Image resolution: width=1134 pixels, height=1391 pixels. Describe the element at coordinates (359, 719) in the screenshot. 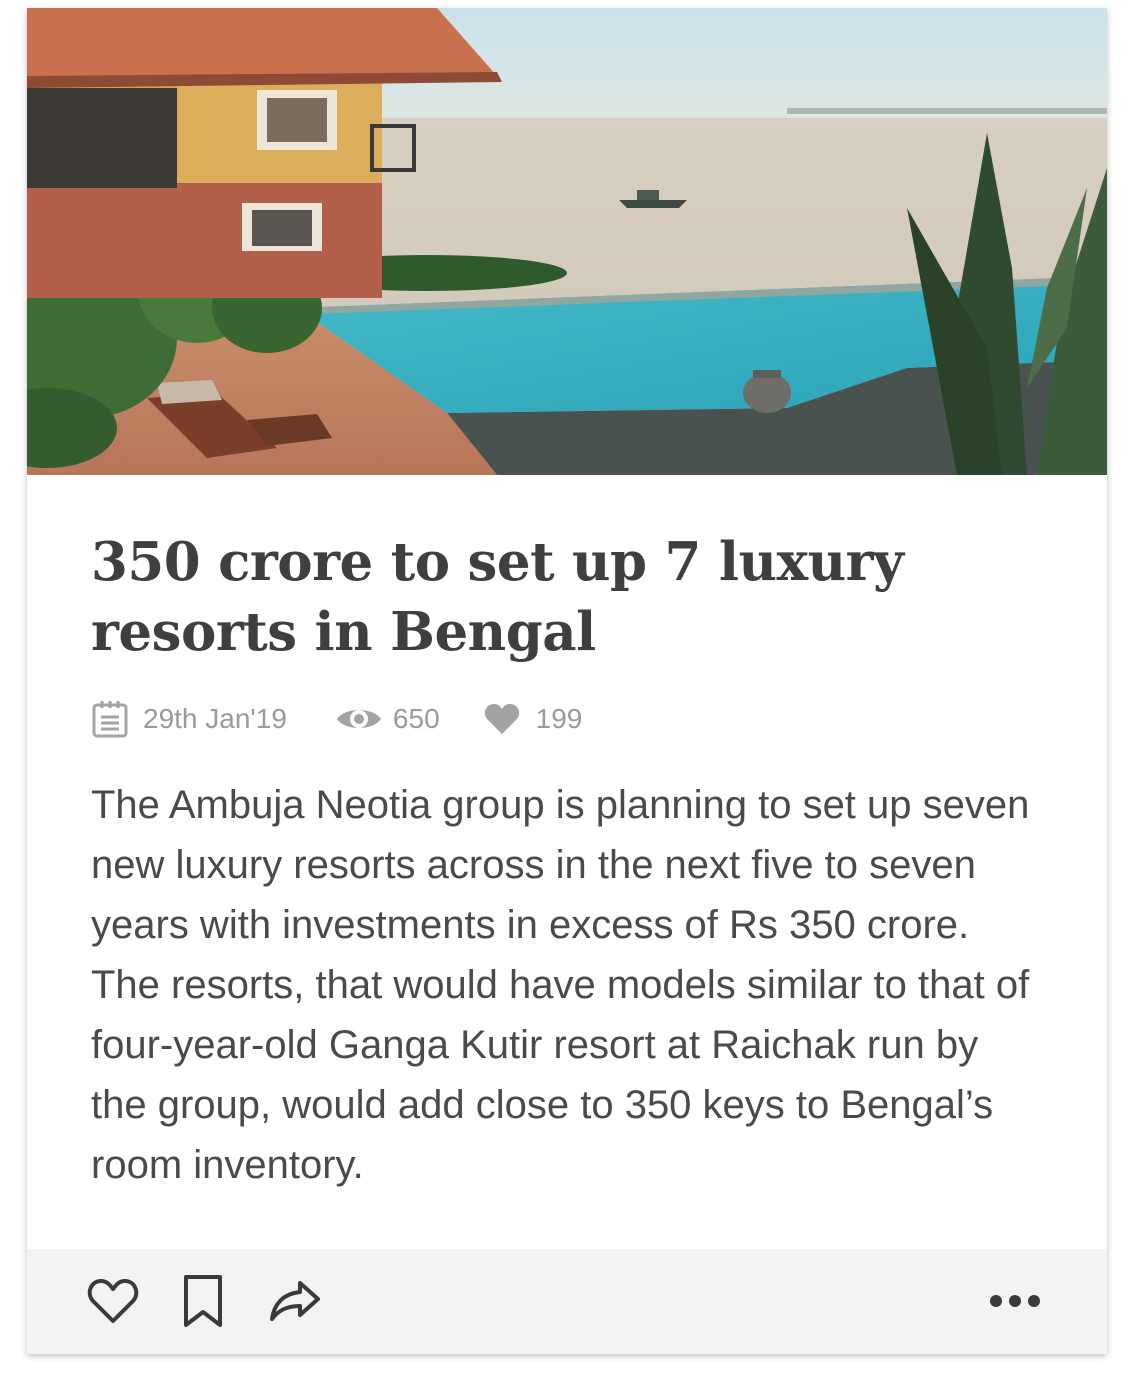

I see `eye-icon` at that location.